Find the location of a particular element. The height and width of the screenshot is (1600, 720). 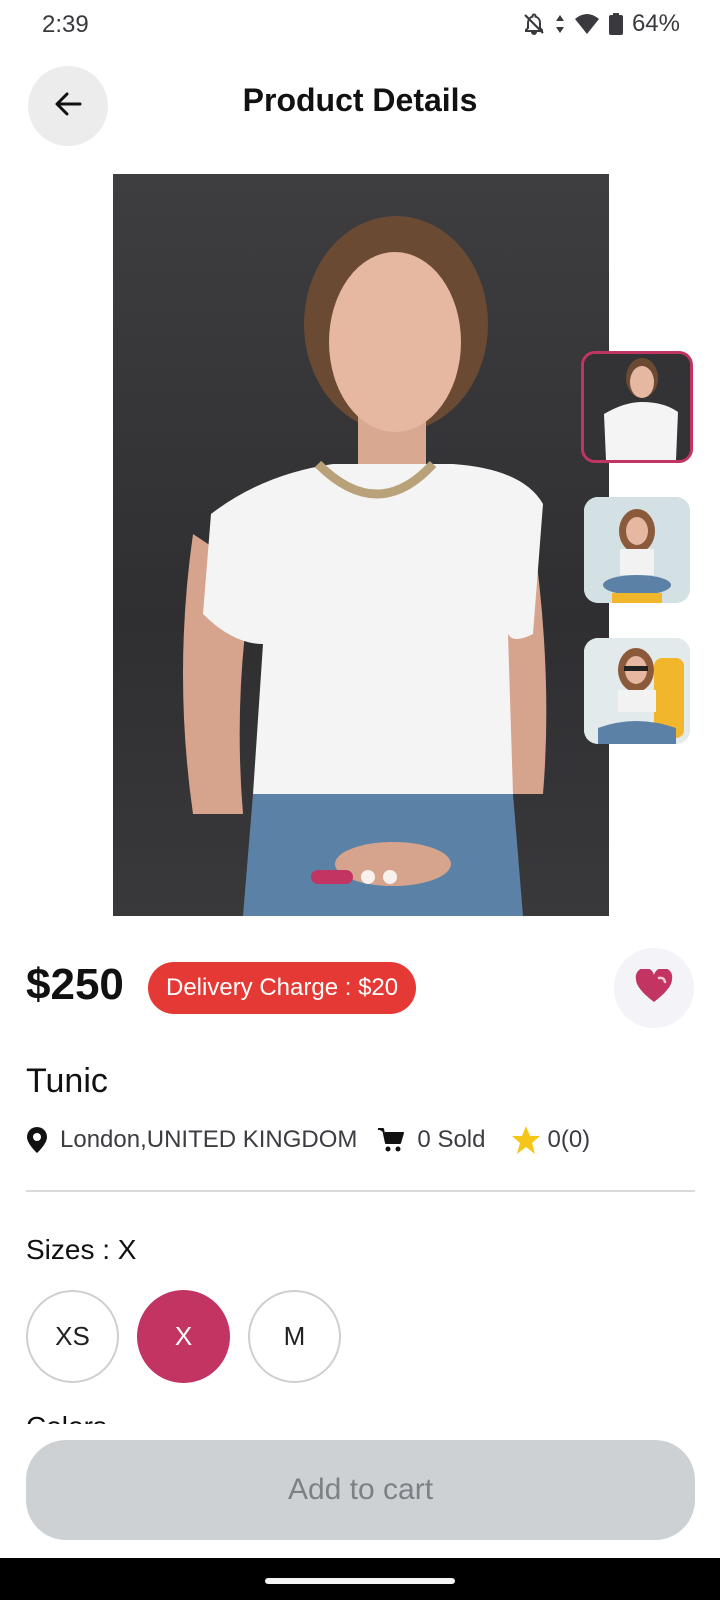

favorite-button is located at coordinates (654, 988).